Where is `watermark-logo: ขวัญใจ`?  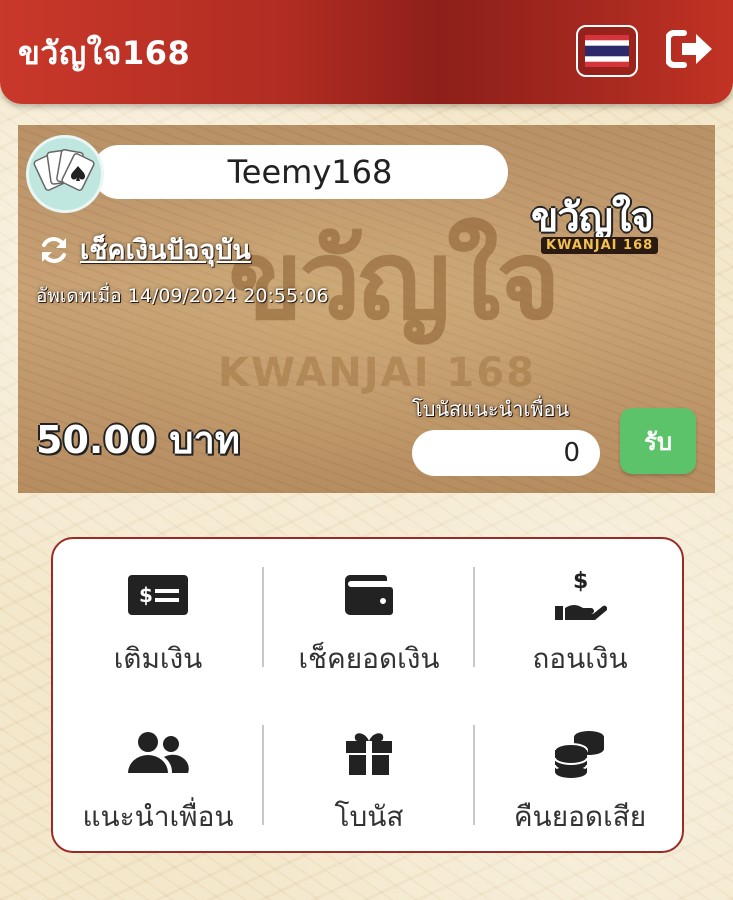 watermark-logo: ขวัญใจ is located at coordinates (394, 280).